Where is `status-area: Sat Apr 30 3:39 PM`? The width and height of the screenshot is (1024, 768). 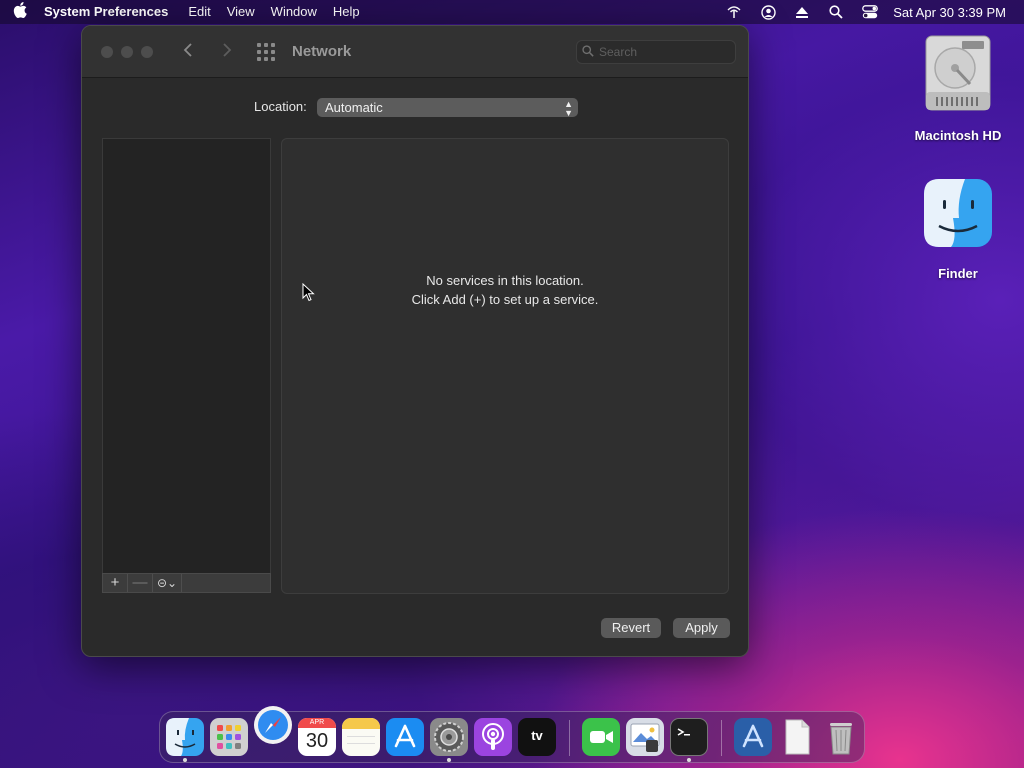 status-area: Sat Apr 30 3:39 PM is located at coordinates (870, 12).